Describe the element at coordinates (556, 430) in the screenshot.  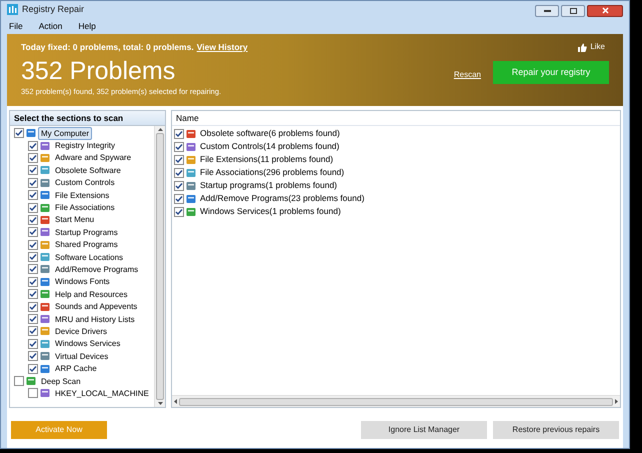
I see `restore-button: Restore previous repairs` at that location.